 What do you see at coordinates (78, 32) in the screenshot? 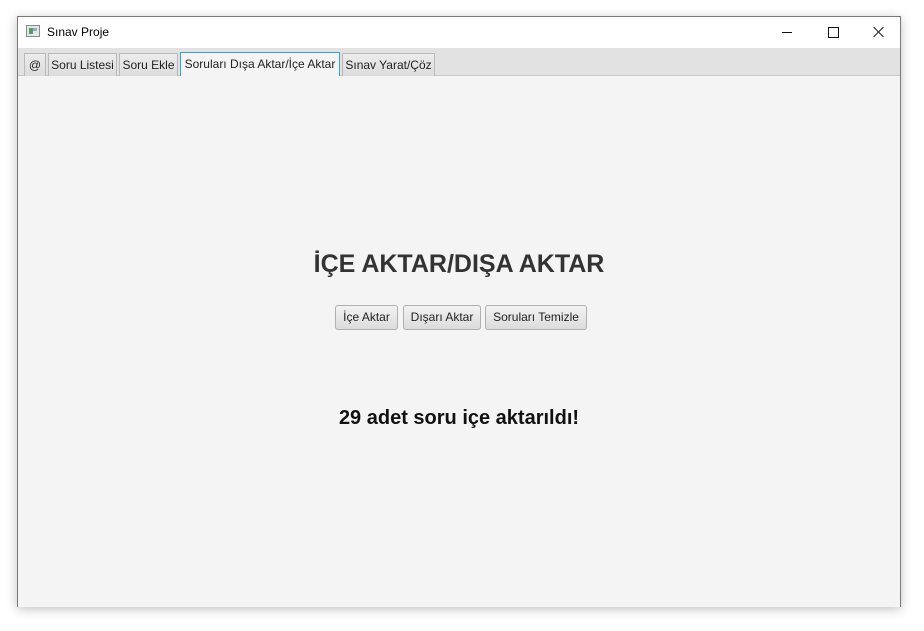
I see `window-title: Sınav Proje` at bounding box center [78, 32].